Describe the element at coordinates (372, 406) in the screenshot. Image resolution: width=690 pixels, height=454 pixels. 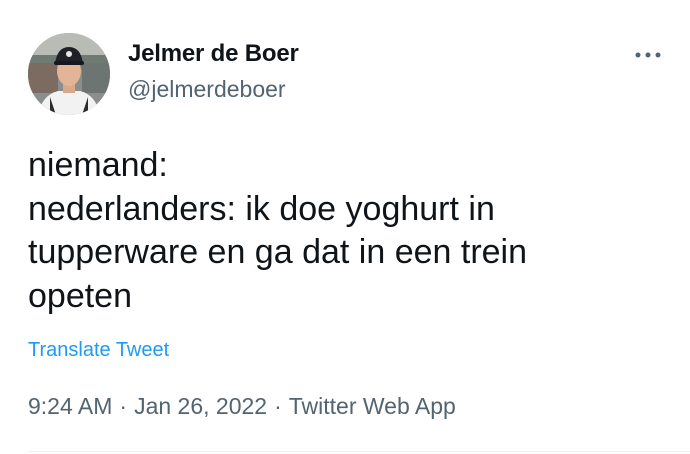
I see `tweet-source: Twitter Web App` at that location.